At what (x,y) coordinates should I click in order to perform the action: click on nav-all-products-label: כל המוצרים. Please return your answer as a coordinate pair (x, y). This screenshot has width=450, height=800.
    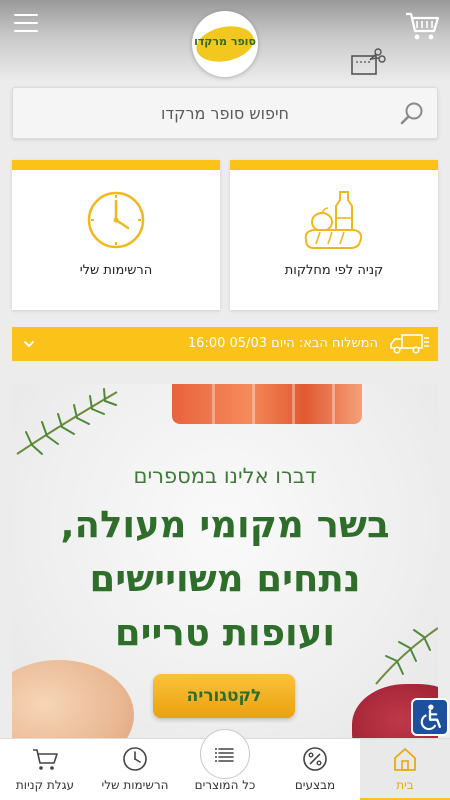
    Looking at the image, I should click on (225, 785).